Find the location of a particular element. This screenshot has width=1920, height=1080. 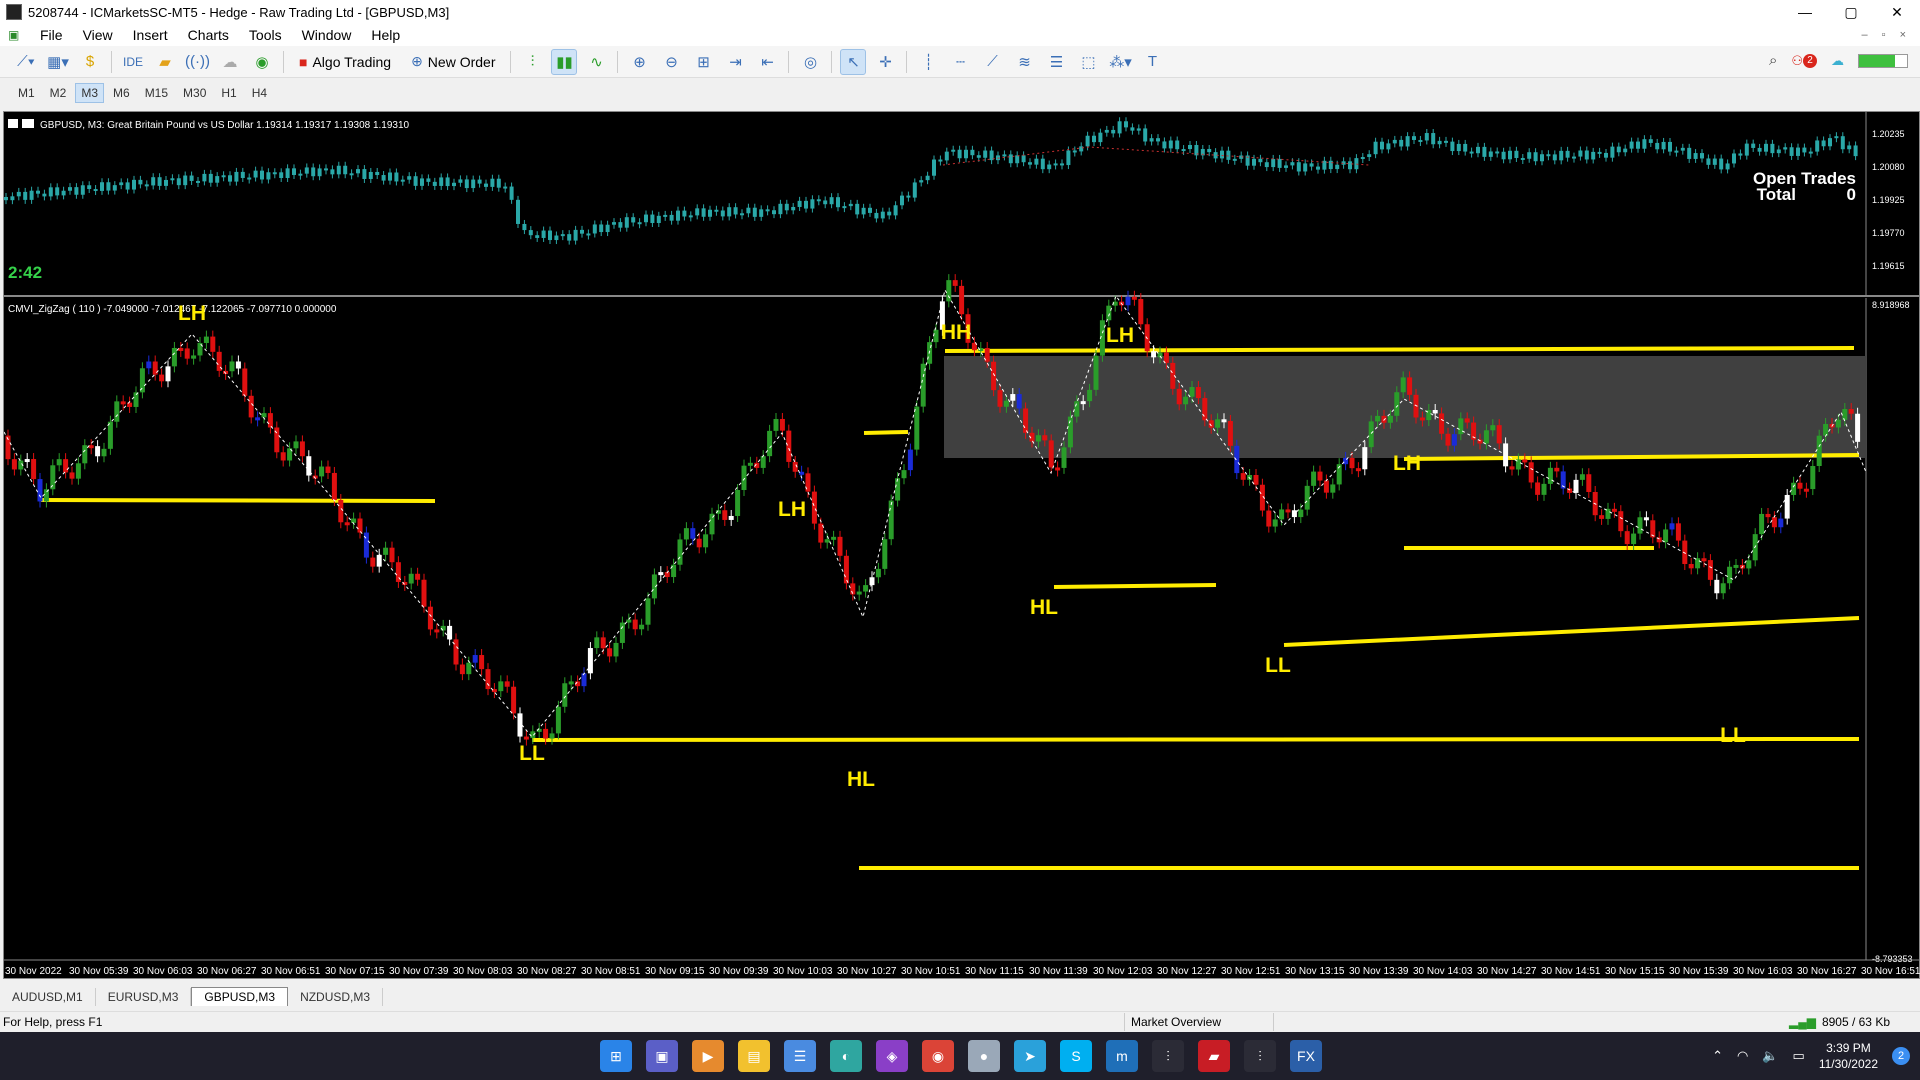

notepad-icon: ☰ is located at coordinates (800, 1056).